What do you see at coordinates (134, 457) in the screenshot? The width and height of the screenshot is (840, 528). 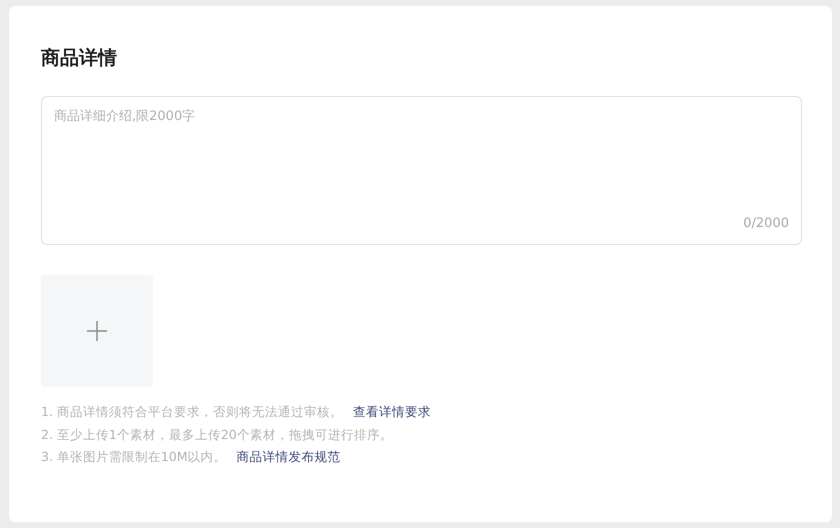 I see `note-text: 3. 单张图片需限制在10M以内。` at bounding box center [134, 457].